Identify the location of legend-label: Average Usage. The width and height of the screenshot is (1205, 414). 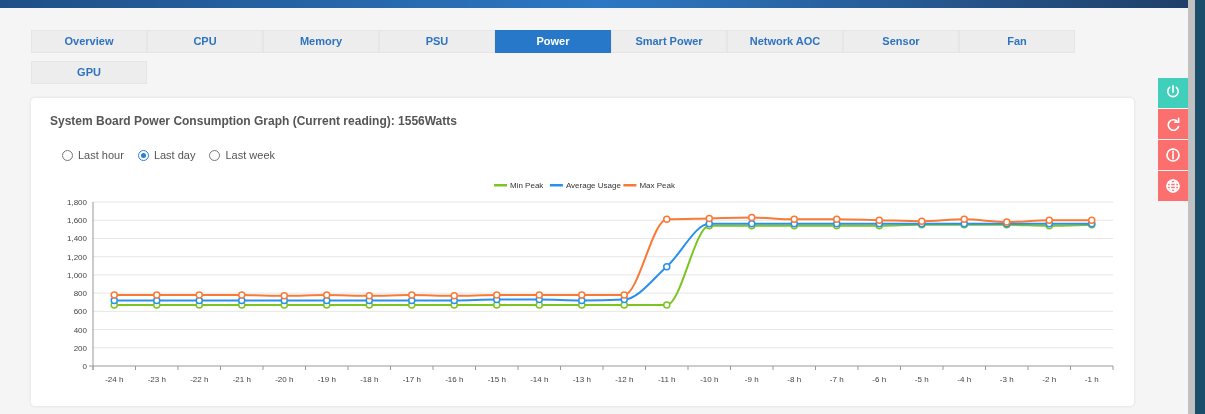
(593, 185).